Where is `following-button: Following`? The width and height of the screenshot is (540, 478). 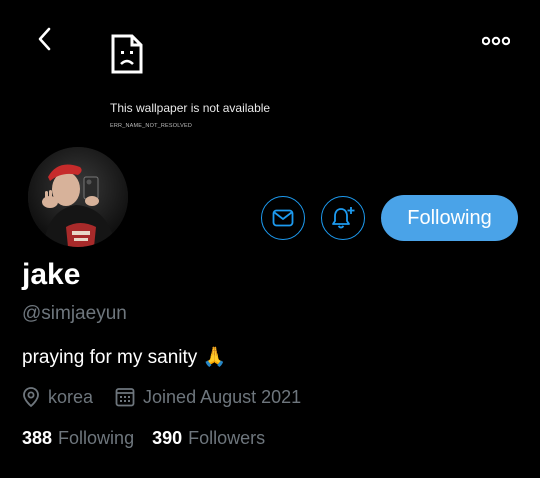
following-button: Following is located at coordinates (449, 218).